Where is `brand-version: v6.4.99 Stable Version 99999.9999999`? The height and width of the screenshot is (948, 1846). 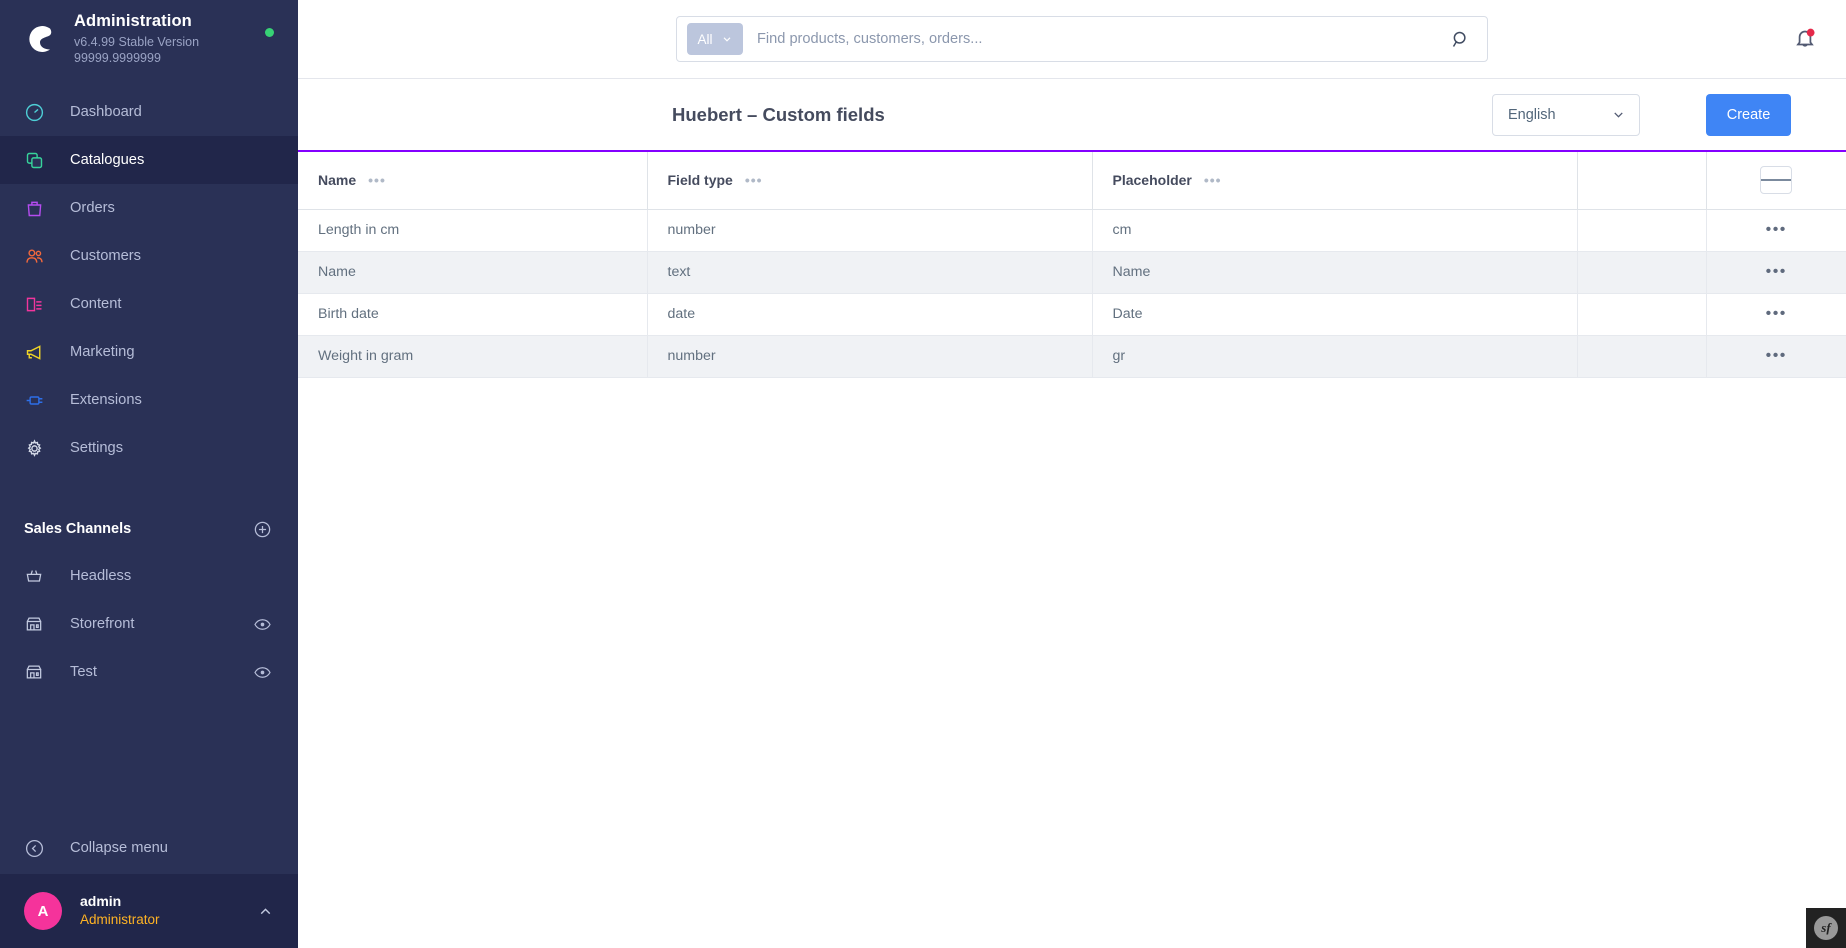
brand-version: v6.4.99 Stable Version 99999.9999999 is located at coordinates (137, 50).